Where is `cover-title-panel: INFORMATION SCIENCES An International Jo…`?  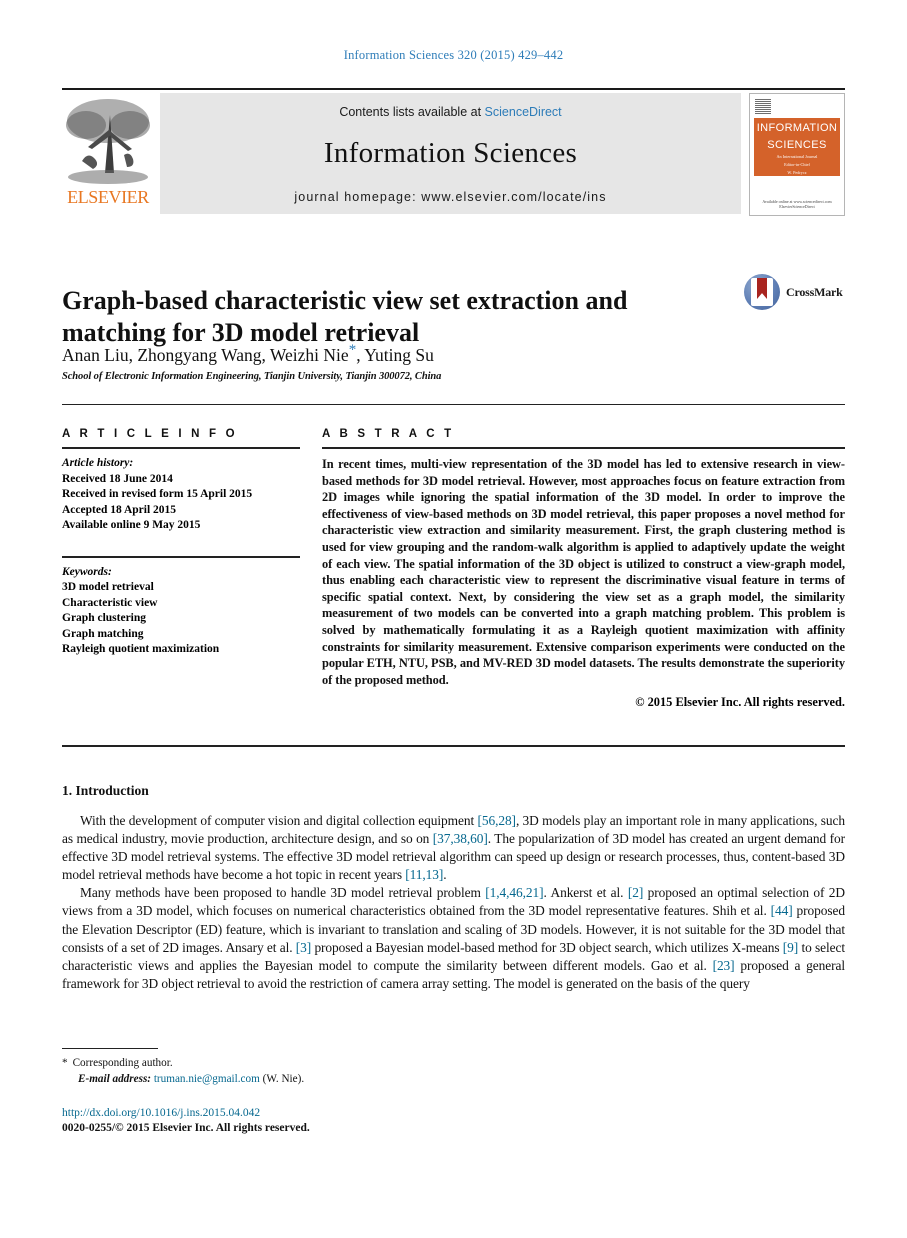 cover-title-panel: INFORMATION SCIENCES An International Jo… is located at coordinates (797, 152).